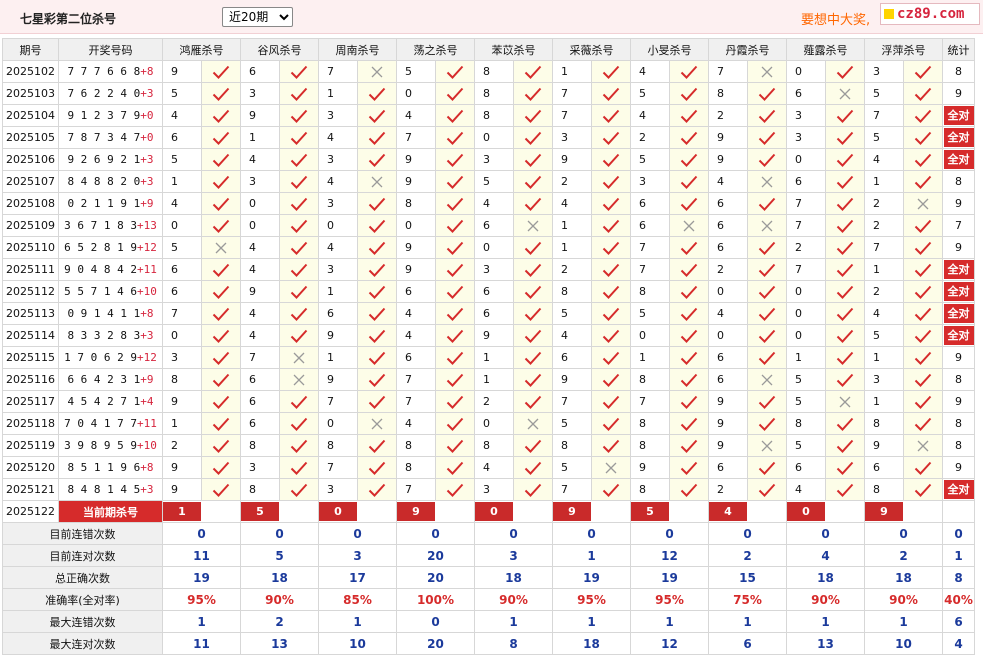  Describe the element at coordinates (669, 511) in the screenshot. I see `current-kill-cell: 5` at that location.